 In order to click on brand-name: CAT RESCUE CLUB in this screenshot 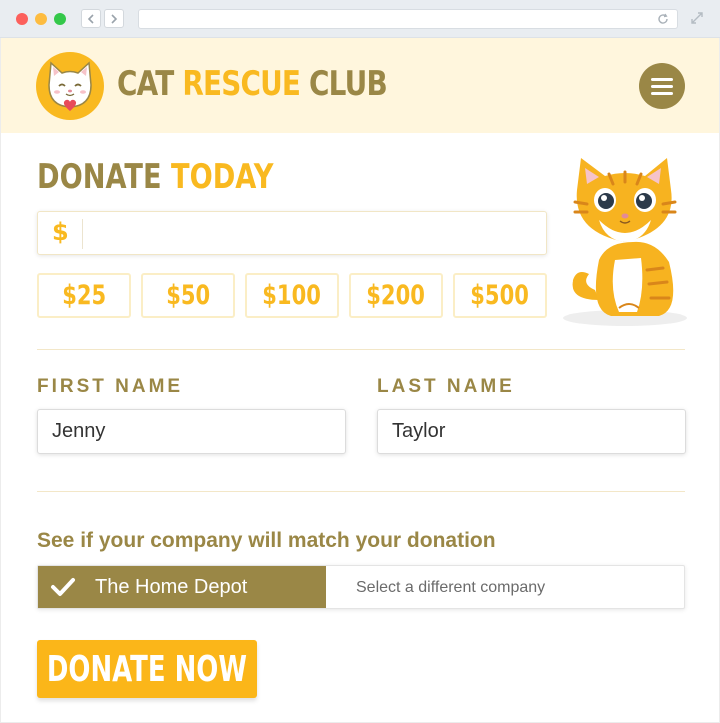, I will do `click(252, 84)`.